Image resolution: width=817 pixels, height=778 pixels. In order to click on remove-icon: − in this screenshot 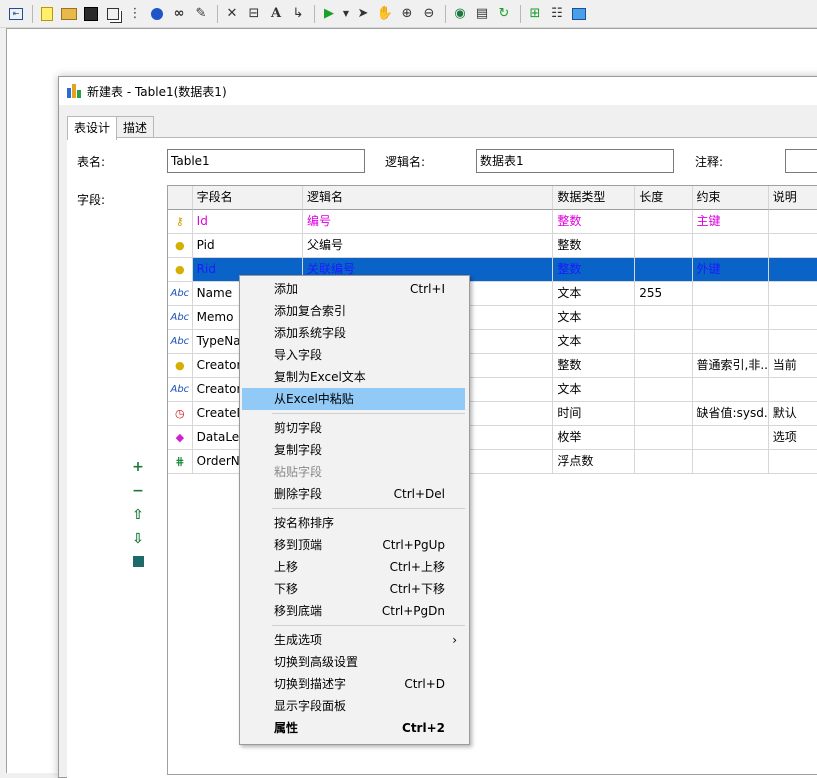, I will do `click(138, 491)`.